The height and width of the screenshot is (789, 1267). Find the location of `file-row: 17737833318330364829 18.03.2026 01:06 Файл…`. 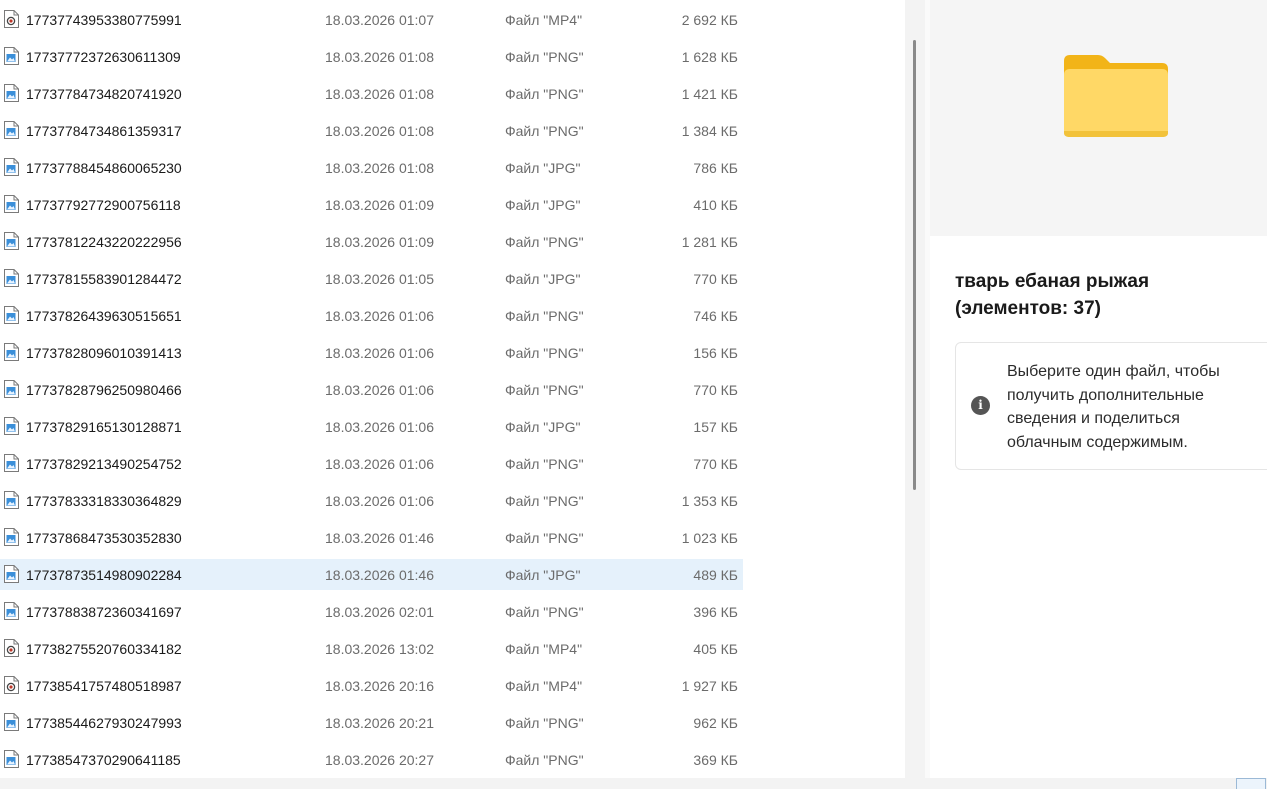

file-row: 17737833318330364829 18.03.2026 01:06 Файл… is located at coordinates (371, 500).